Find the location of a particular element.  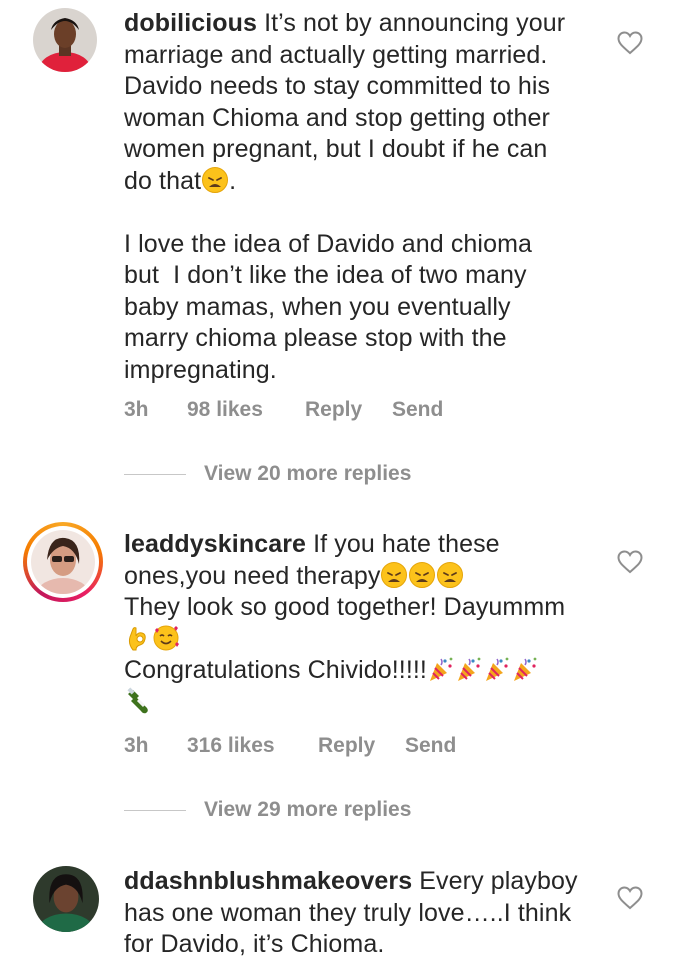

story-ring is located at coordinates (63, 562).